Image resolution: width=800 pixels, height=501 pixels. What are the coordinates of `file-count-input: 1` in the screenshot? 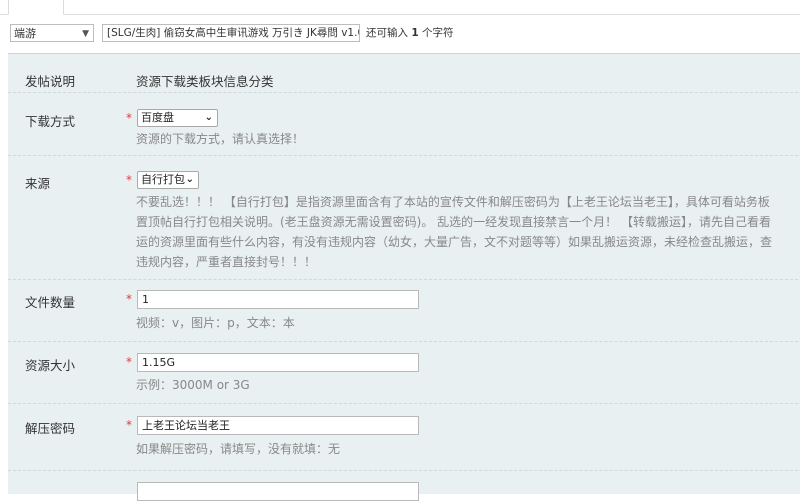 It's located at (278, 299).